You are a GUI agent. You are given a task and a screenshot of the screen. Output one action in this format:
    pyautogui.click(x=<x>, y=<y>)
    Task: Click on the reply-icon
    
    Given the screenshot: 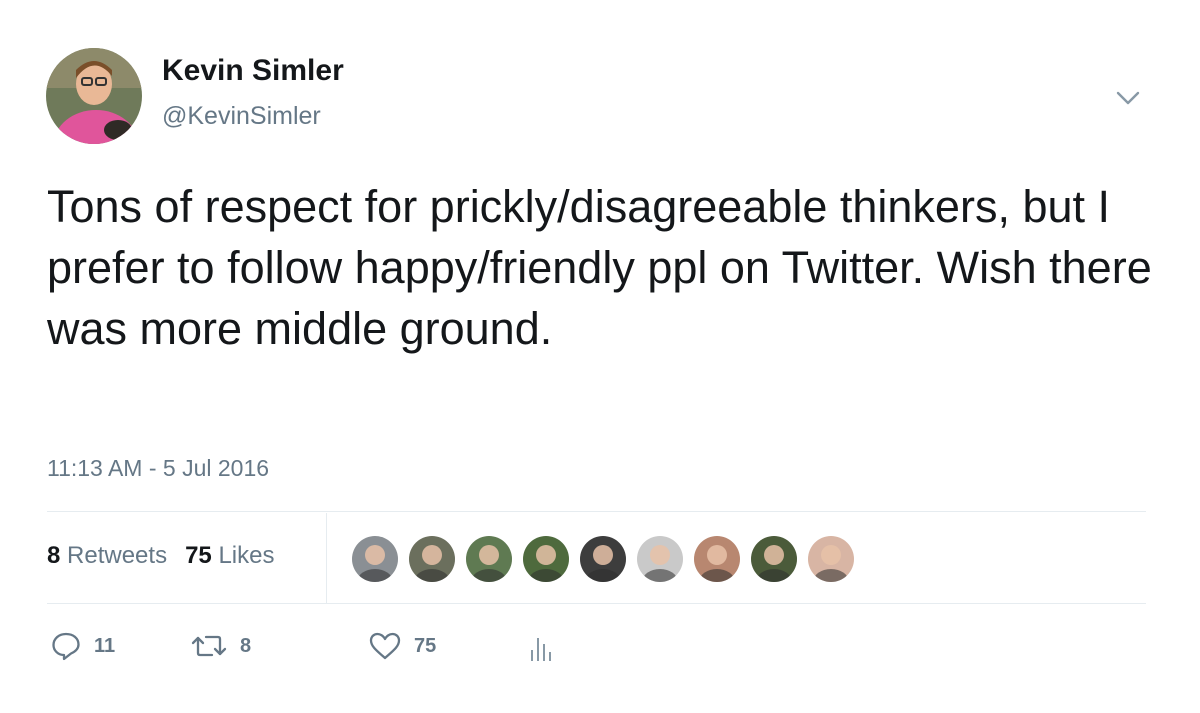 What is the action you would take?
    pyautogui.click(x=66, y=646)
    